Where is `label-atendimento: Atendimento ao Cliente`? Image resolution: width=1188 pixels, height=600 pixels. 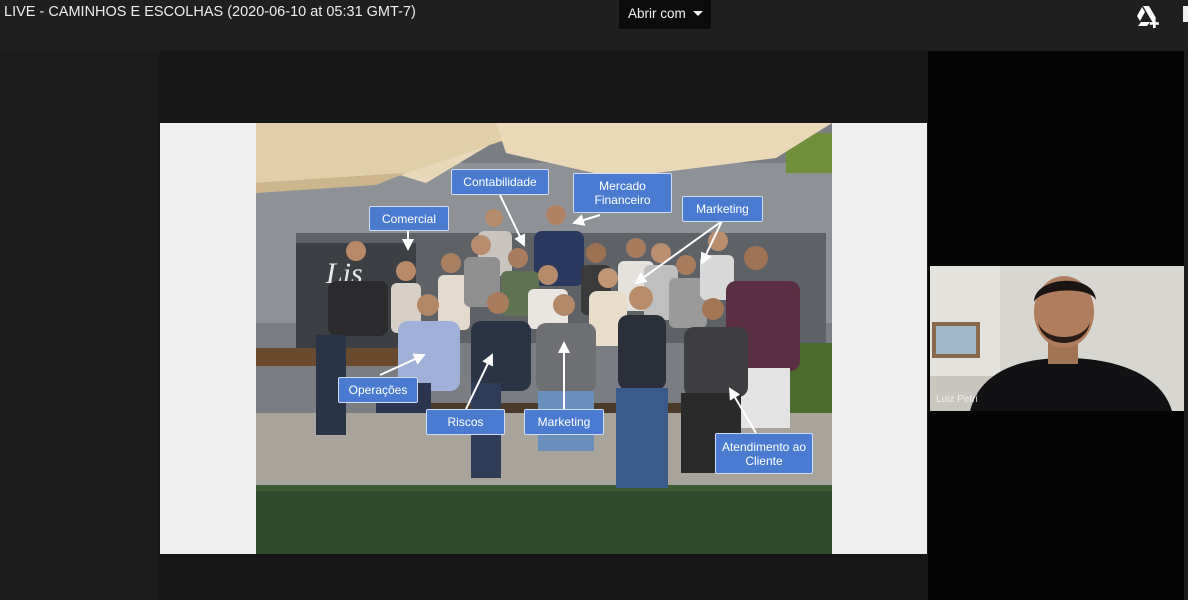 label-atendimento: Atendimento ao Cliente is located at coordinates (764, 453).